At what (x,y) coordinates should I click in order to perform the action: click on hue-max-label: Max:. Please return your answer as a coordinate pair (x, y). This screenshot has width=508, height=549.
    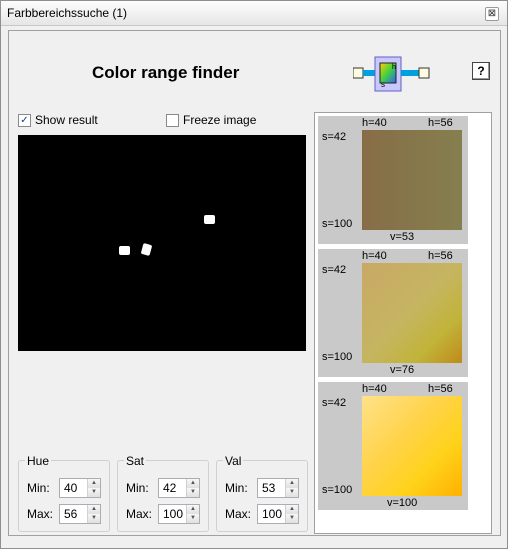
    Looking at the image, I should click on (40, 514).